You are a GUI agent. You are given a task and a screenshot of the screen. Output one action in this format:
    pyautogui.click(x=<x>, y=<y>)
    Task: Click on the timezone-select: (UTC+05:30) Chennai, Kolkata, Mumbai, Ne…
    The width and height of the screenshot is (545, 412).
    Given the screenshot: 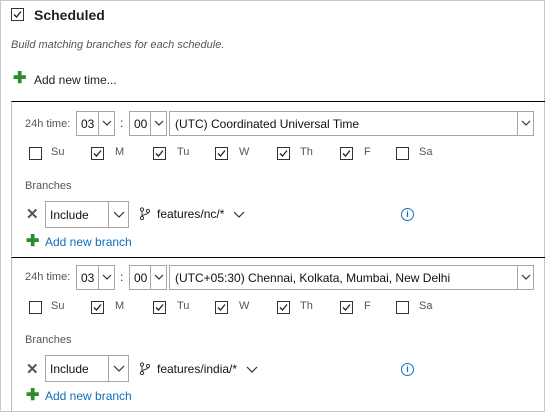 What is the action you would take?
    pyautogui.click(x=351, y=277)
    